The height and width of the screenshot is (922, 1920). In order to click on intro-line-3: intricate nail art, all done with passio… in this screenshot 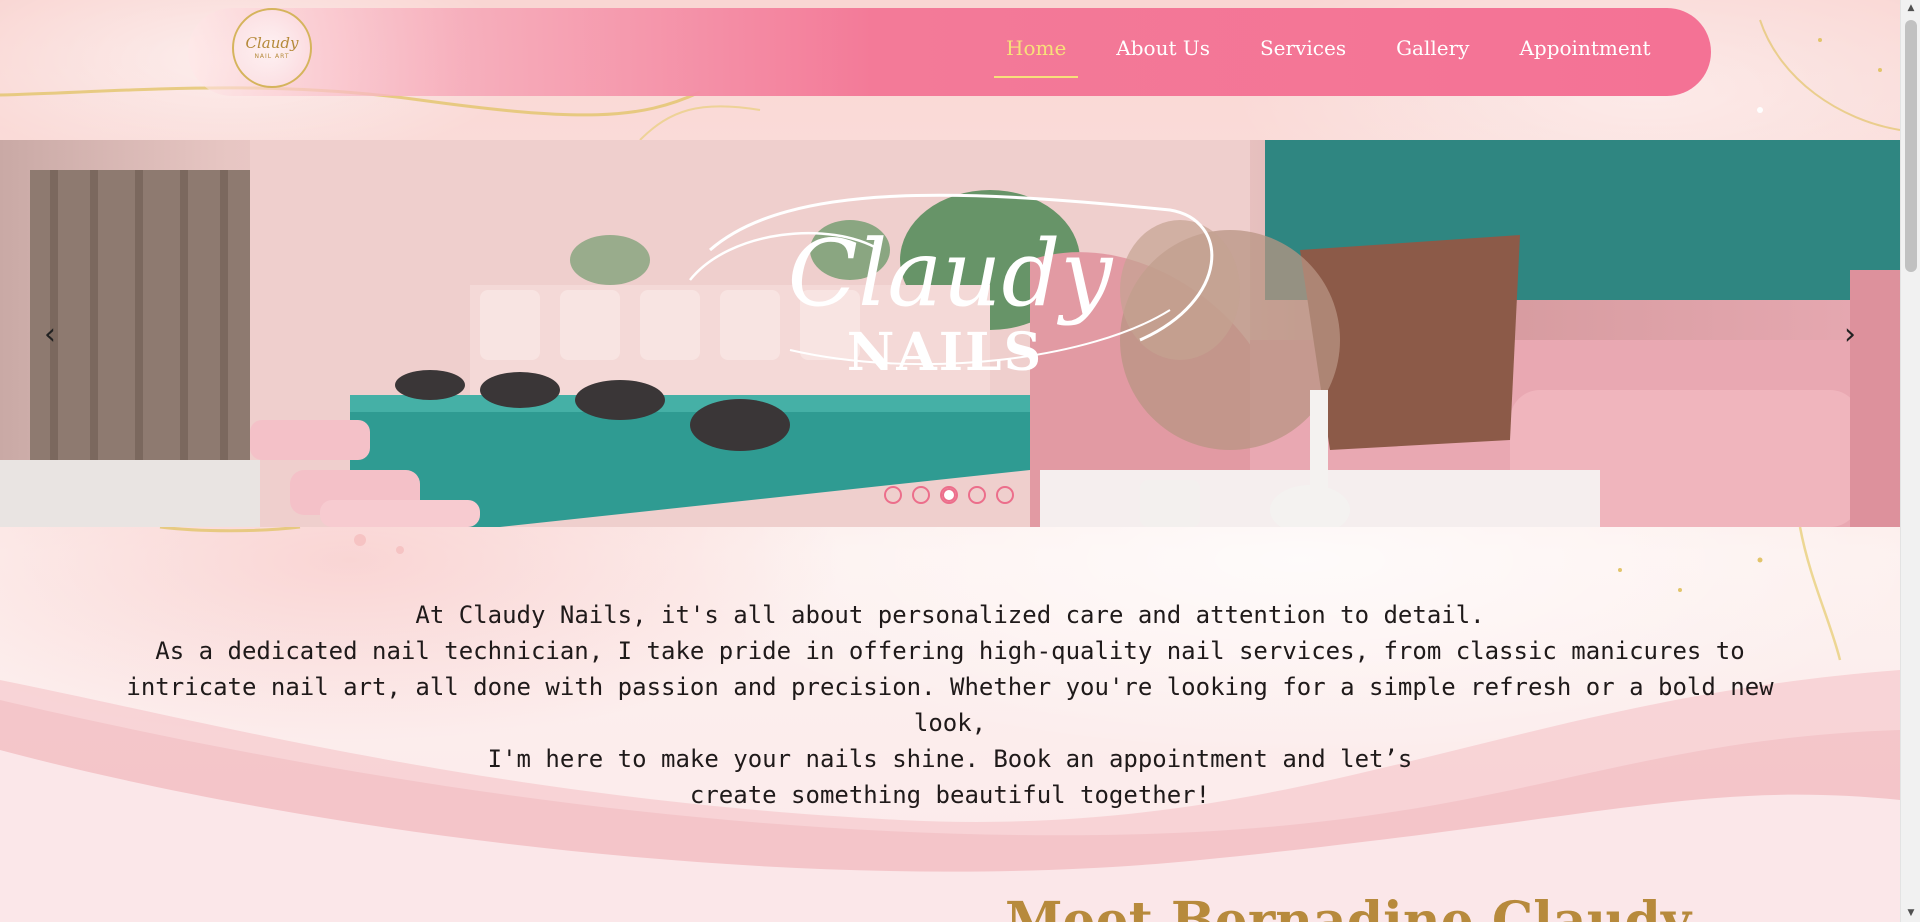, I will do `click(950, 705)`.